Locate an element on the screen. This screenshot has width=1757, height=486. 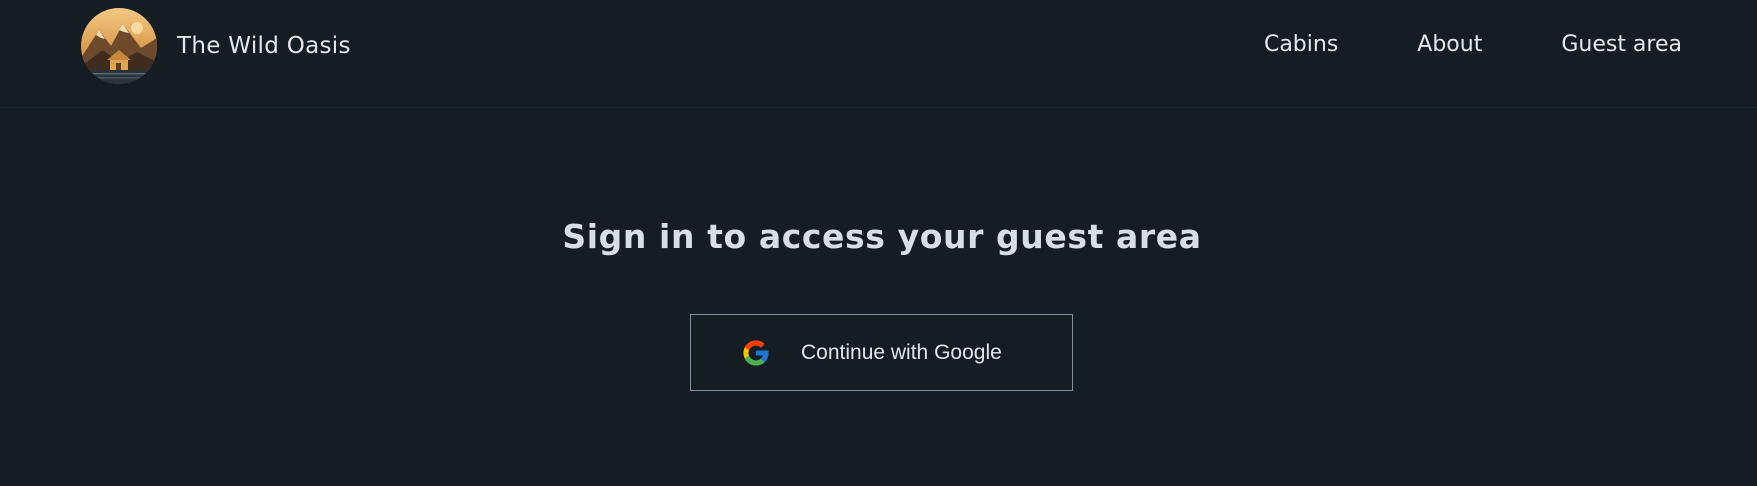
main-nav: Cabins About Guest area is located at coordinates (1473, 44).